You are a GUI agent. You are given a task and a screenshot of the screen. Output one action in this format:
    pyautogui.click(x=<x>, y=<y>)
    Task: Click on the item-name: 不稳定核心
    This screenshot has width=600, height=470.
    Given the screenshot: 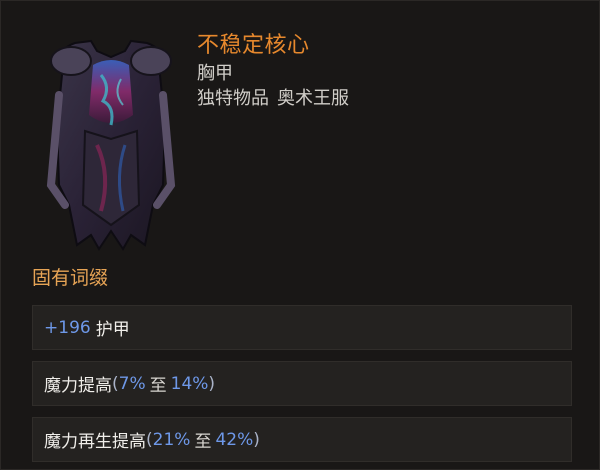 What is the action you would take?
    pyautogui.click(x=253, y=45)
    